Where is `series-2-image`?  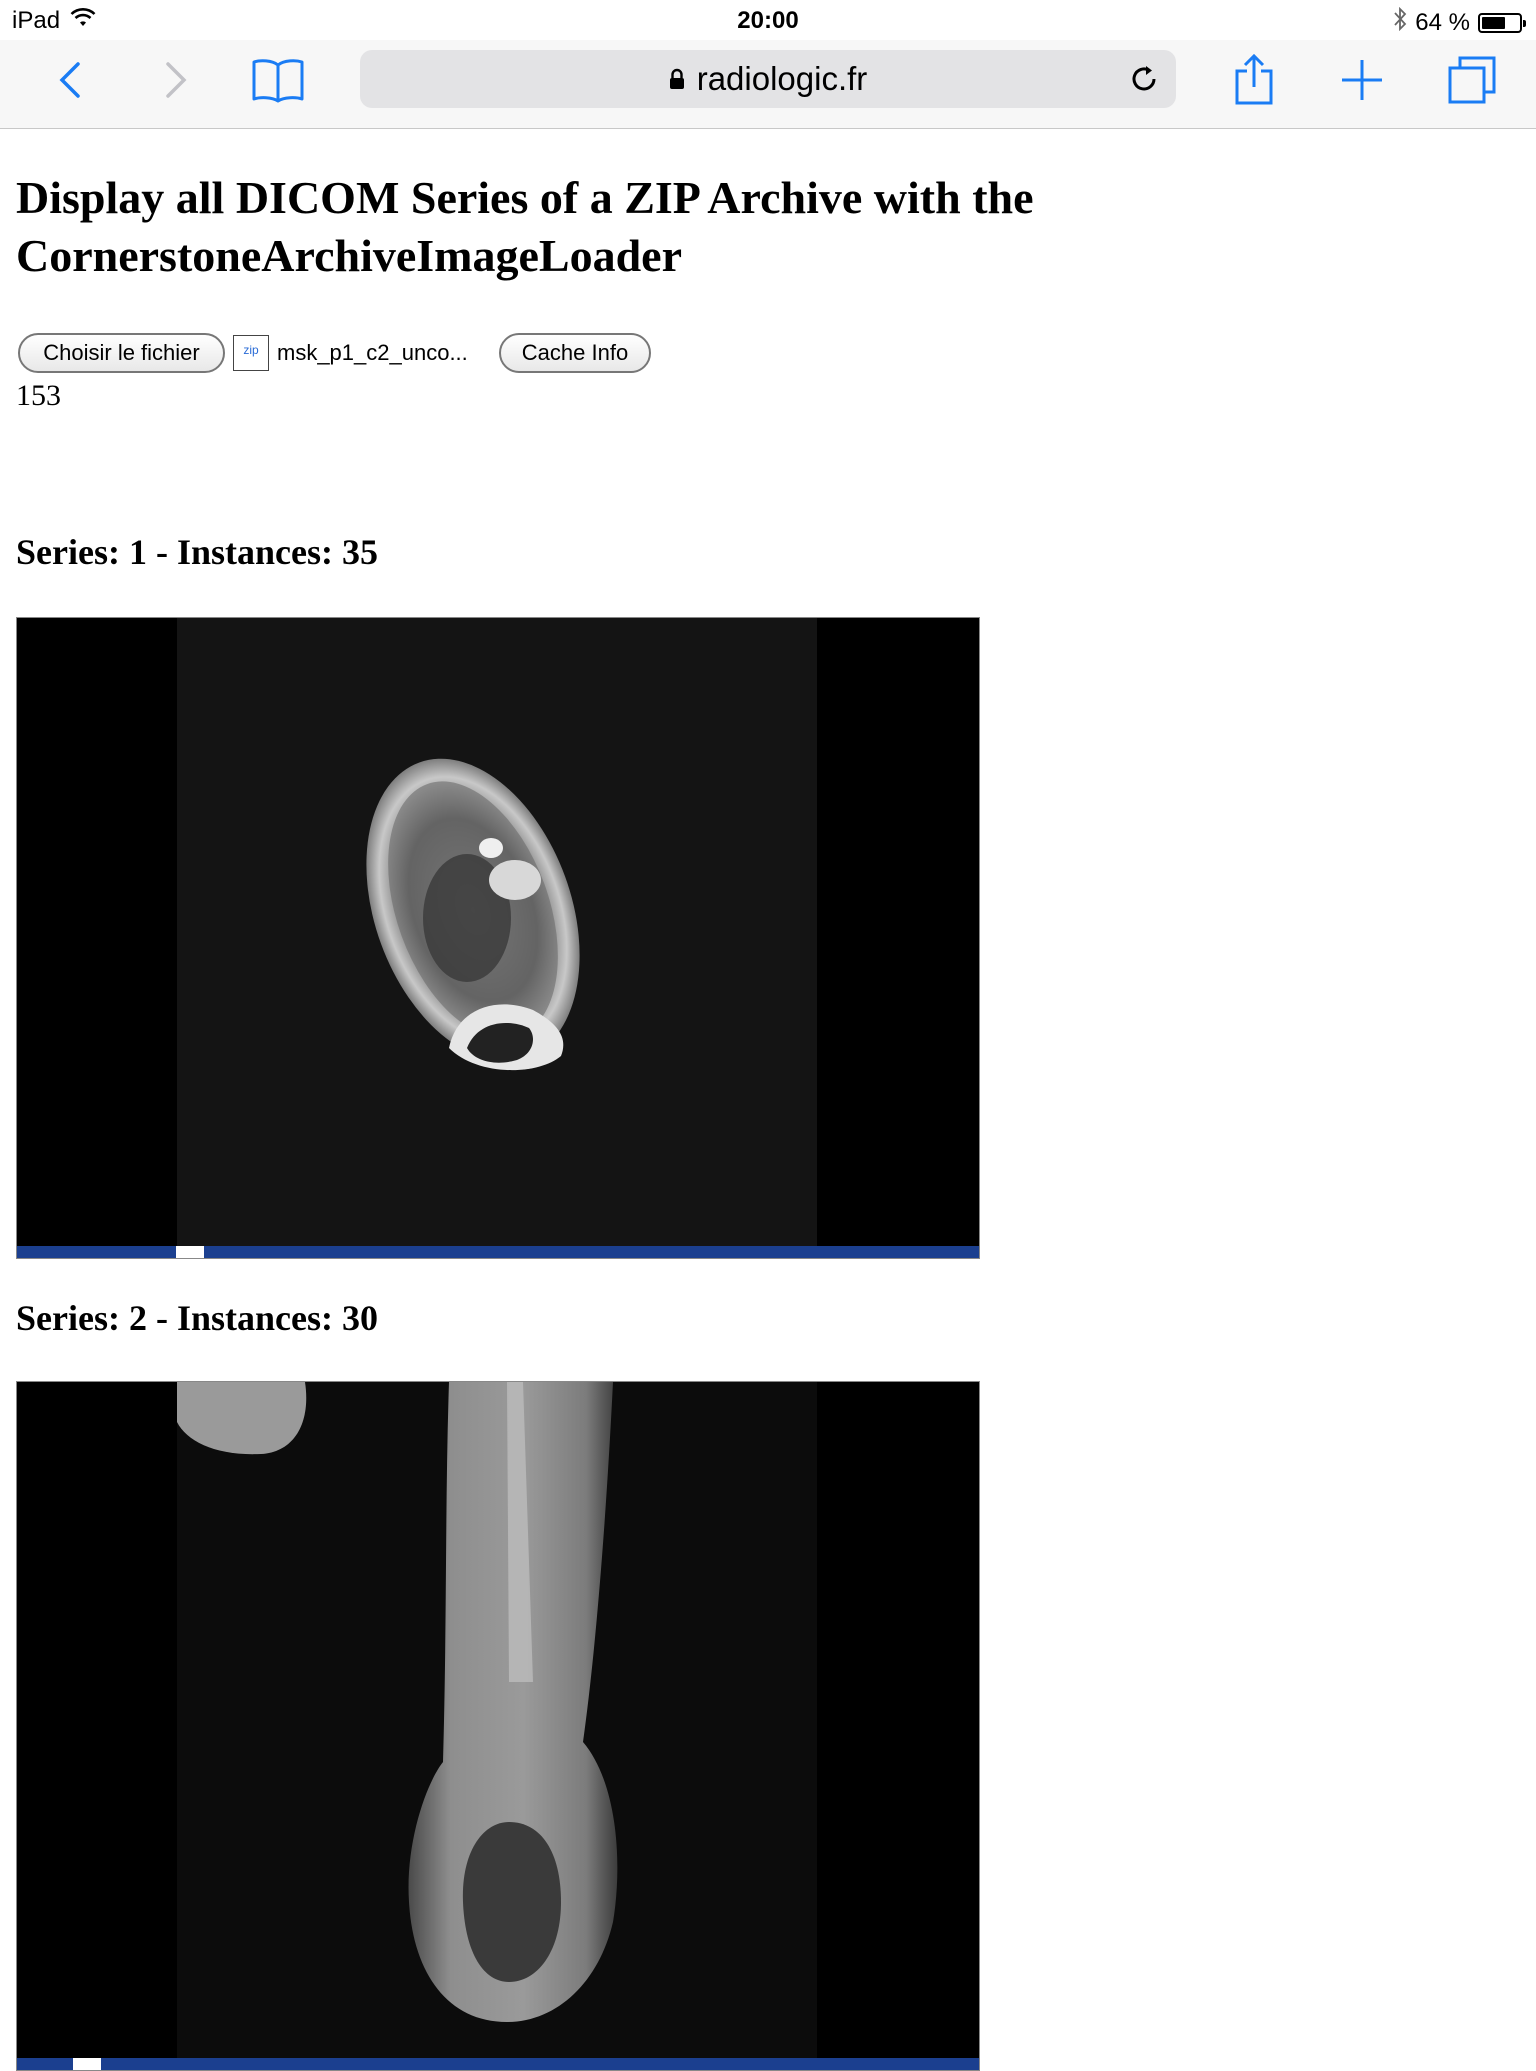
series-2-image is located at coordinates (497, 1720).